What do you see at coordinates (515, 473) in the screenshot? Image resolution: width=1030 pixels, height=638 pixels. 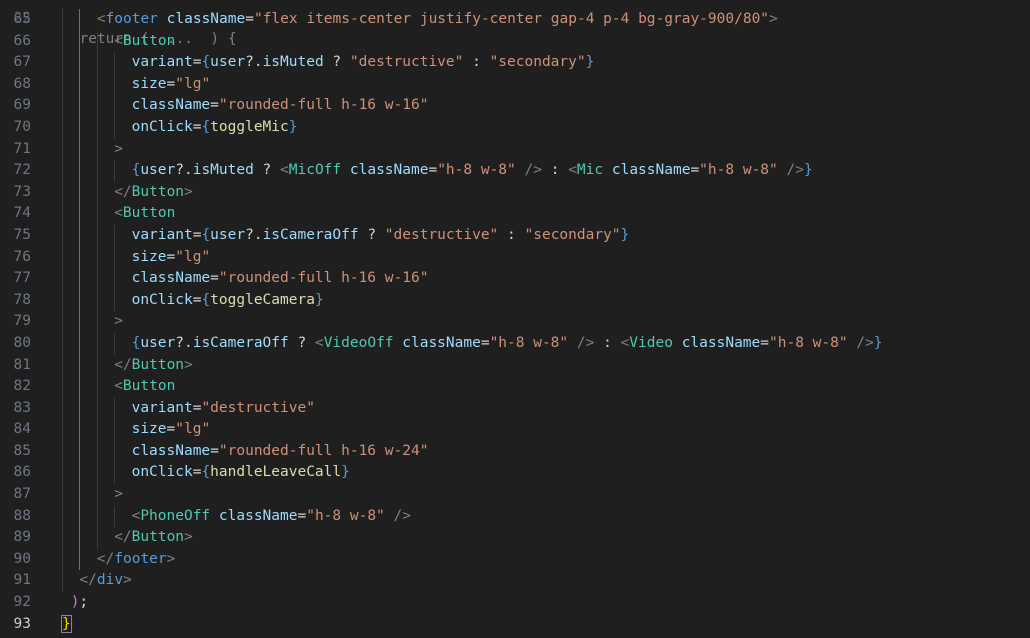 I see `code-line: 86 onClick={handleLeaveCall}` at bounding box center [515, 473].